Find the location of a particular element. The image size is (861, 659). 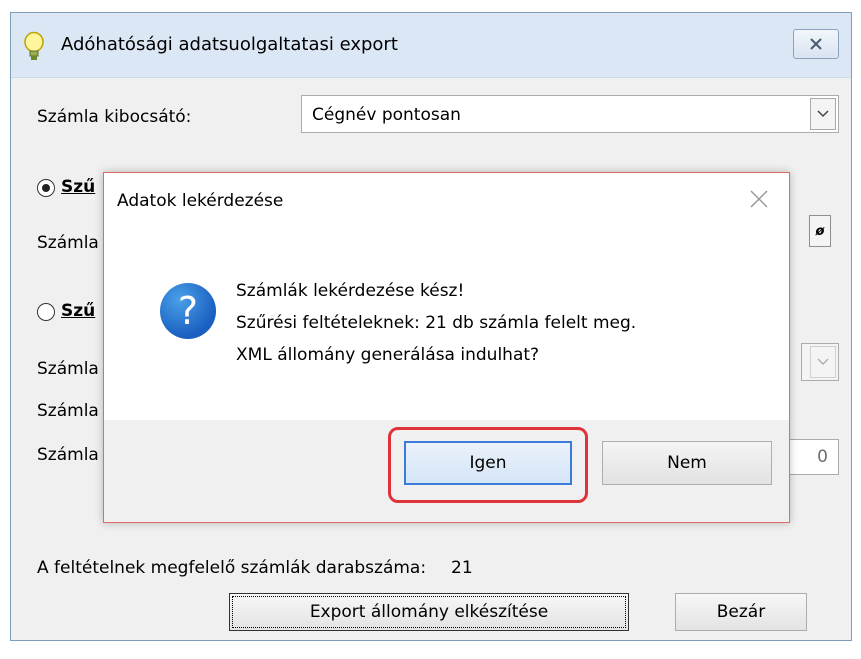

dialog-title: Adatok lekérdezése is located at coordinates (200, 201).